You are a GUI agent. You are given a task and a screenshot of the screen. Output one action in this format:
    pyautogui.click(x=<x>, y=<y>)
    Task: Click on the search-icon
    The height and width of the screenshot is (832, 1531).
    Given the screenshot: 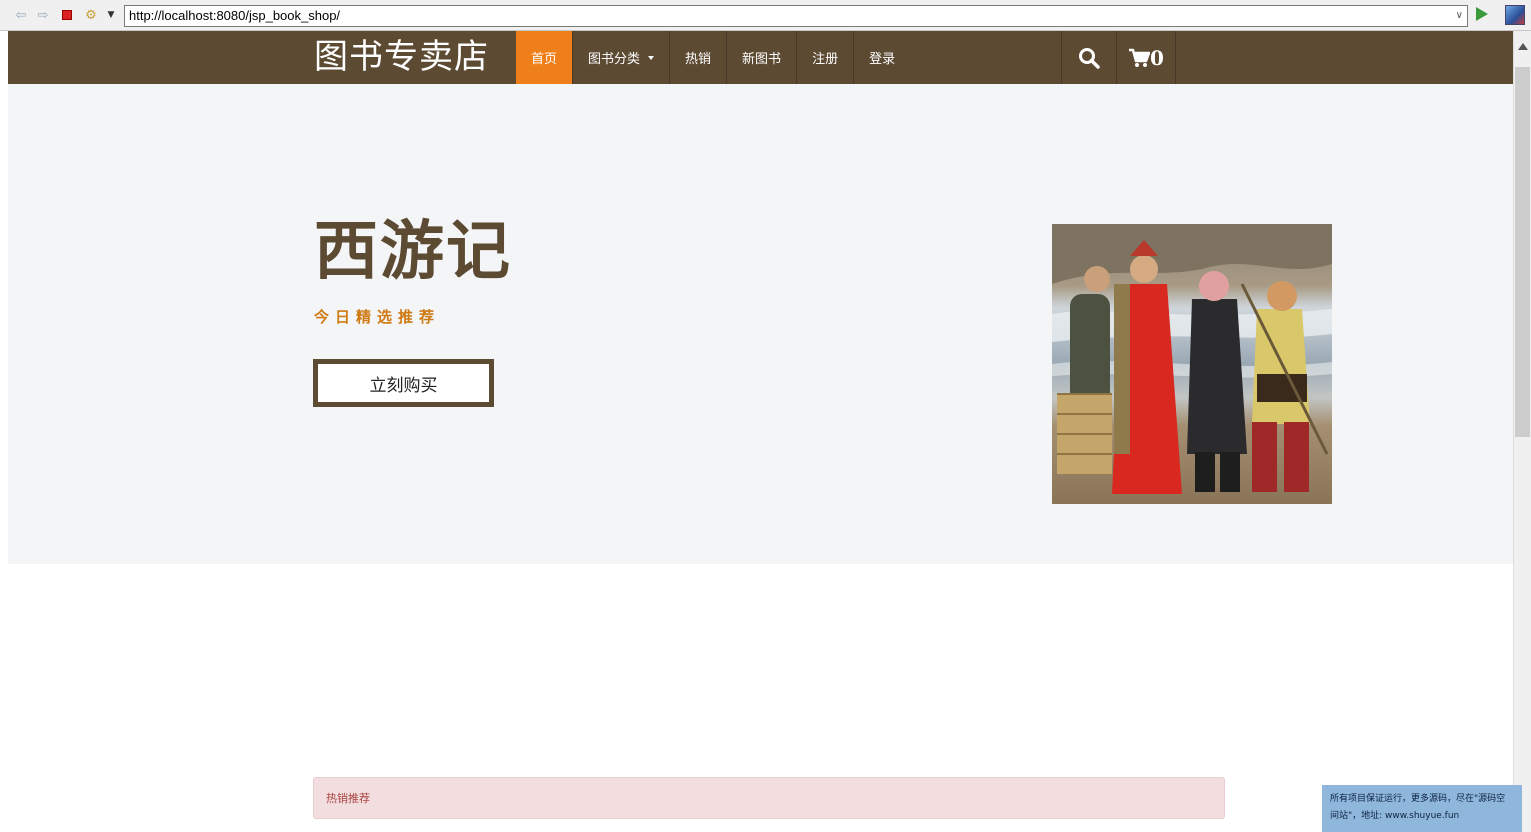 What is the action you would take?
    pyautogui.click(x=1089, y=58)
    